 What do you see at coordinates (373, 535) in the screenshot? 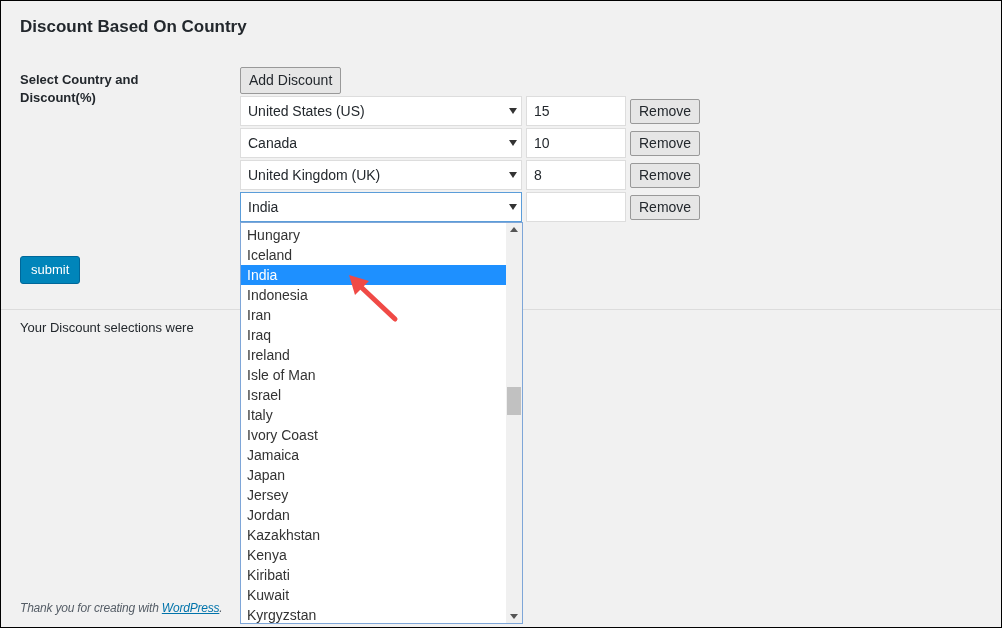
I see `dropdown-option: Kazakhstan` at bounding box center [373, 535].